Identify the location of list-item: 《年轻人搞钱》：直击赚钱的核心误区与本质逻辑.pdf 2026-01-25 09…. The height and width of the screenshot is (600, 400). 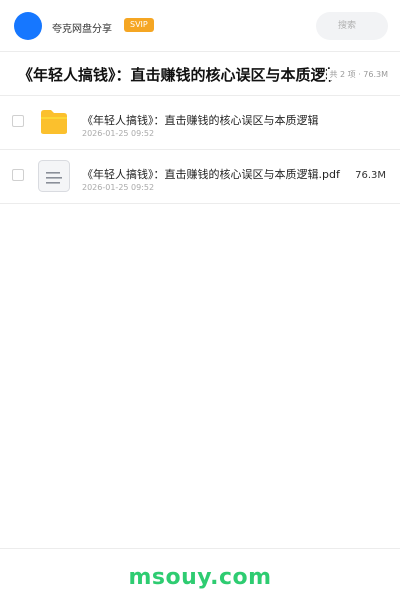
(200, 177).